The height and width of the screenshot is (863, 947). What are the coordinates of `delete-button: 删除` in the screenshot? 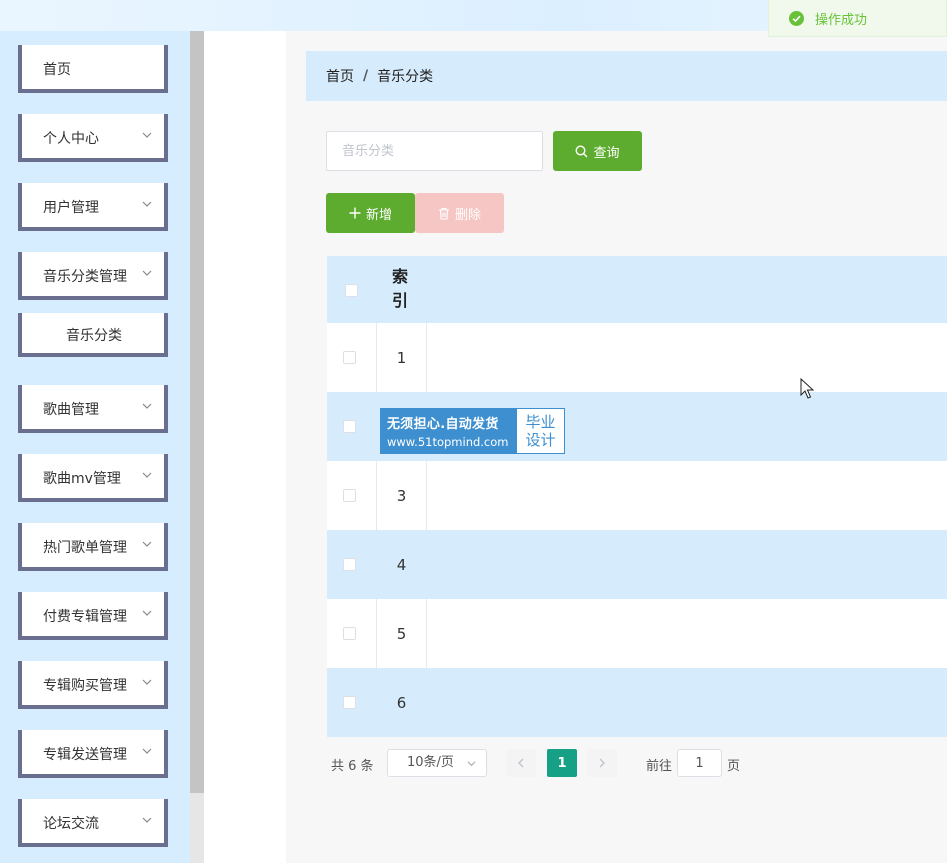 It's located at (459, 213).